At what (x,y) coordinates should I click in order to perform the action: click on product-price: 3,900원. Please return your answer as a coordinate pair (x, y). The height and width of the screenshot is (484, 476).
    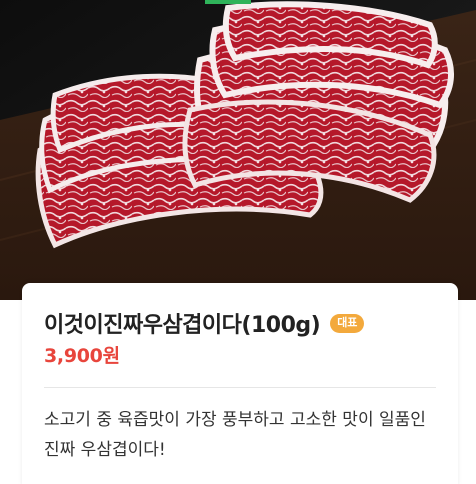
    Looking at the image, I should click on (82, 356).